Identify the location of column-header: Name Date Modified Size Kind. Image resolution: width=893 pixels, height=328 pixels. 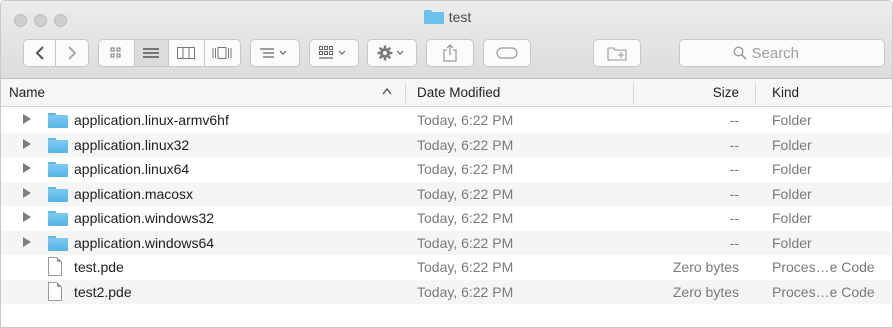
(446, 93).